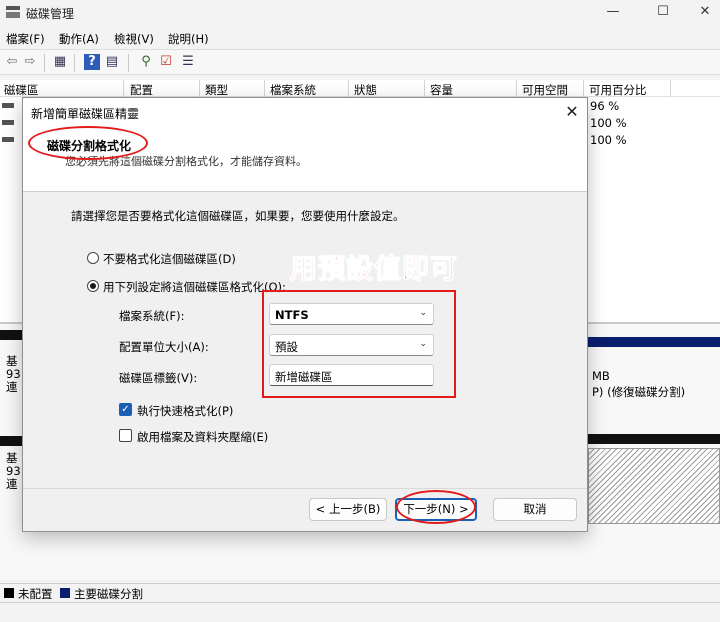 The width and height of the screenshot is (720, 622). Describe the element at coordinates (125, 435) in the screenshot. I see `compression-checkbox` at that location.